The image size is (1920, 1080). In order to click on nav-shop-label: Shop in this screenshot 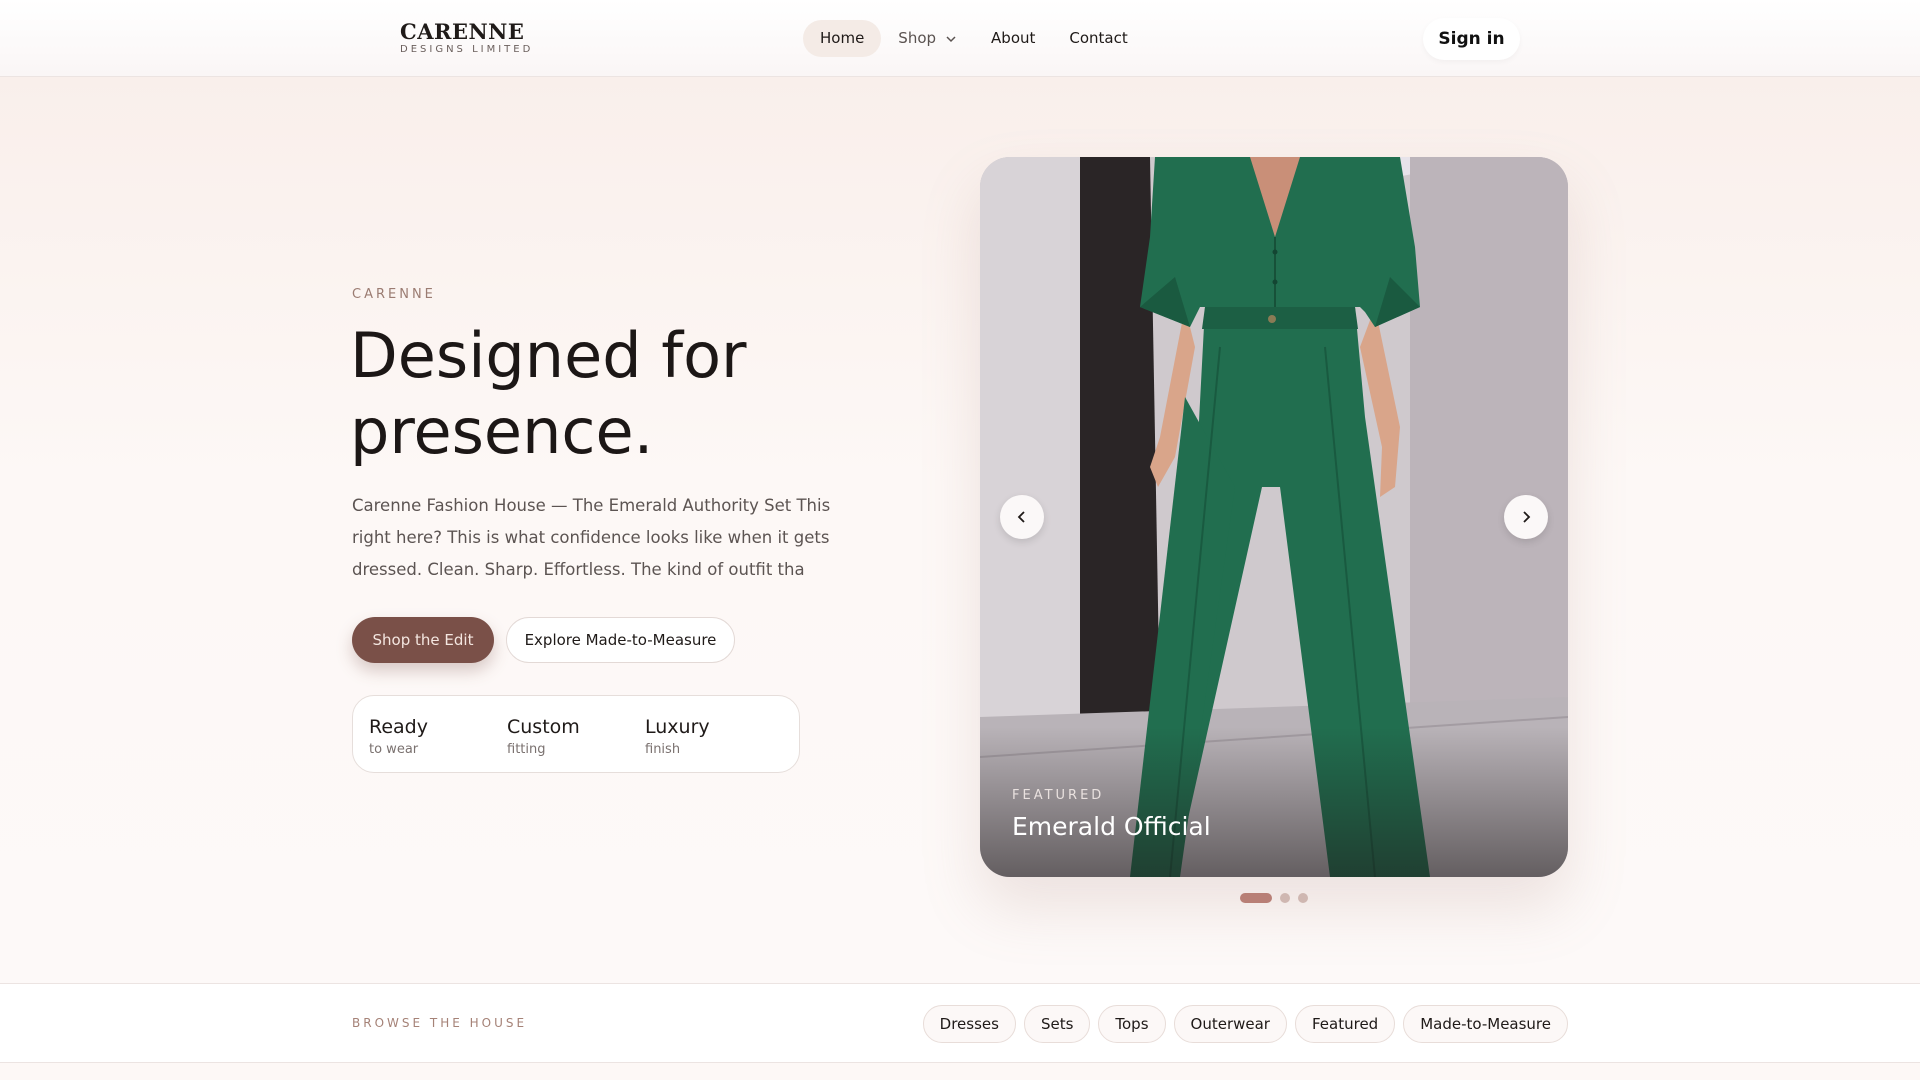, I will do `click(917, 38)`.